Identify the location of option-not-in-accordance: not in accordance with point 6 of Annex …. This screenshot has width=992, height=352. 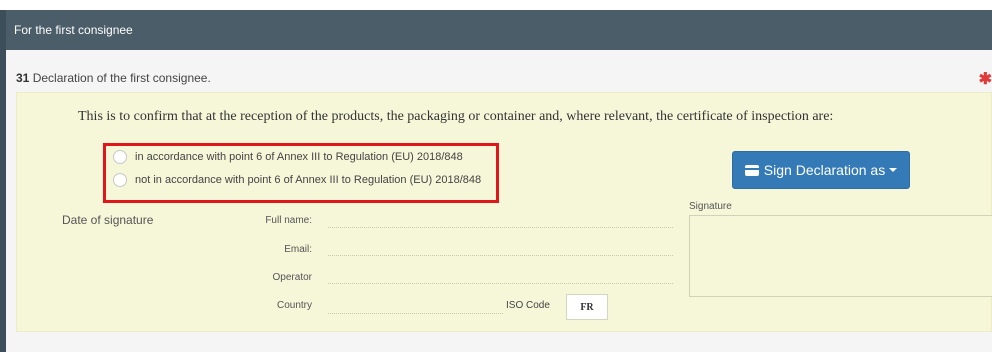
(297, 180).